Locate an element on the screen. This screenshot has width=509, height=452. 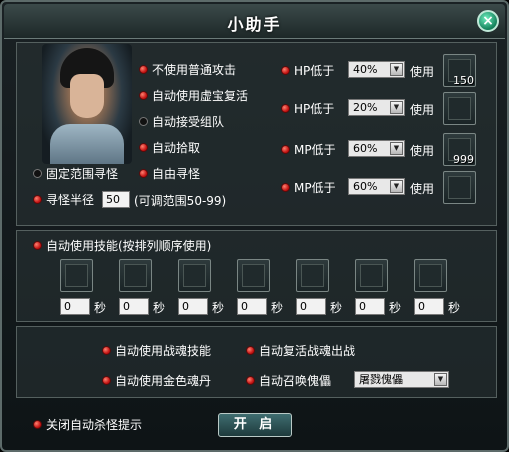
shield-skill-icon is located at coordinates (135, 275).